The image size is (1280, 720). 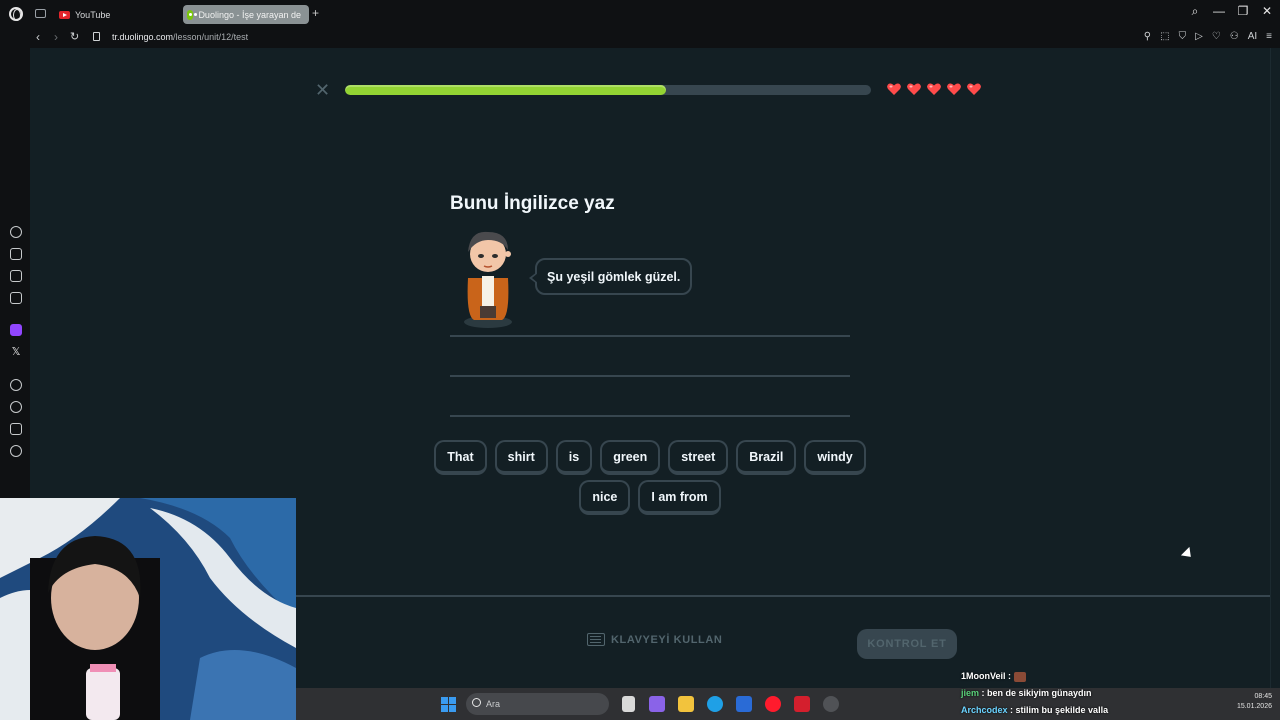 I want to click on tab-youtube: YouTube, so click(x=116, y=14).